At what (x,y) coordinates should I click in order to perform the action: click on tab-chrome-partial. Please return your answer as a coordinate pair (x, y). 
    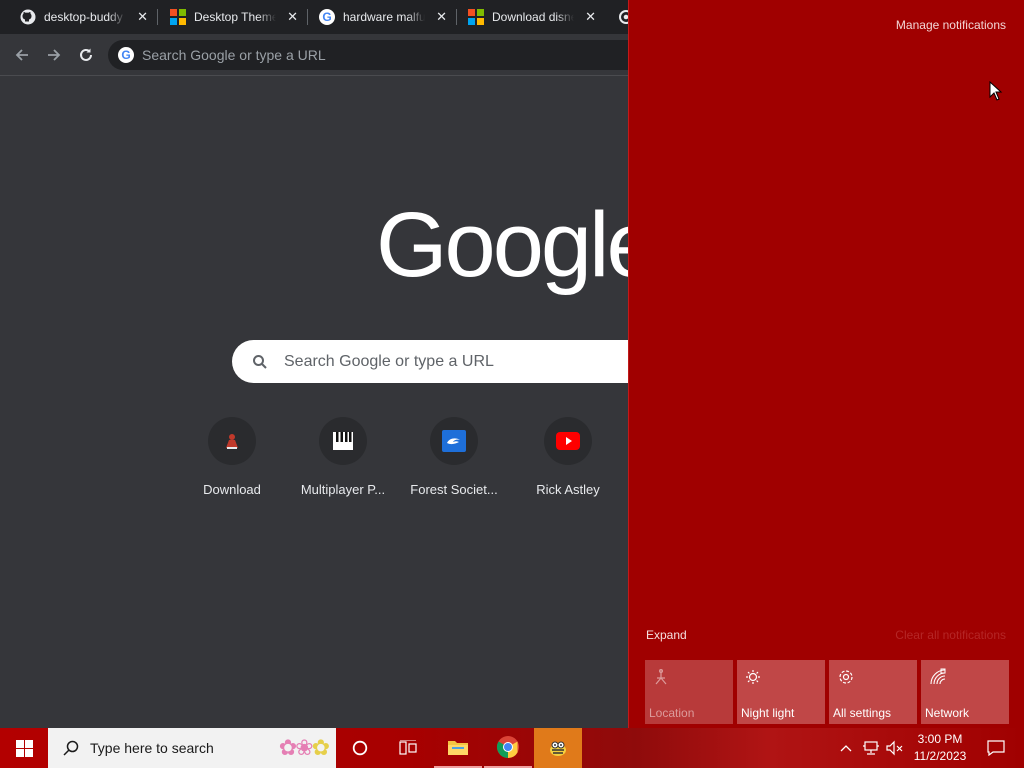
    Looking at the image, I should click on (613, 17).